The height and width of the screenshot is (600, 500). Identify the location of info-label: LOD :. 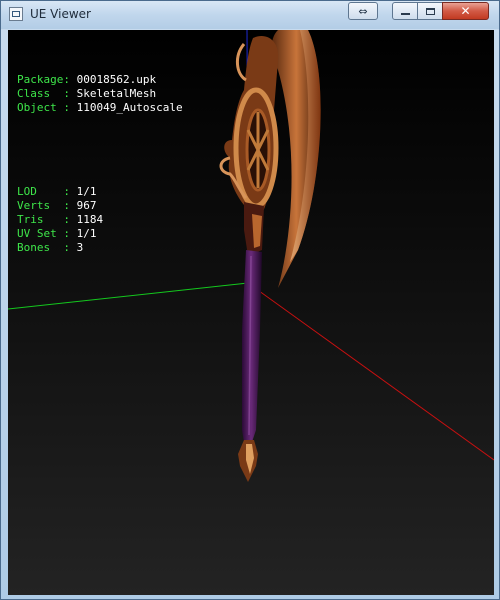
(43, 191).